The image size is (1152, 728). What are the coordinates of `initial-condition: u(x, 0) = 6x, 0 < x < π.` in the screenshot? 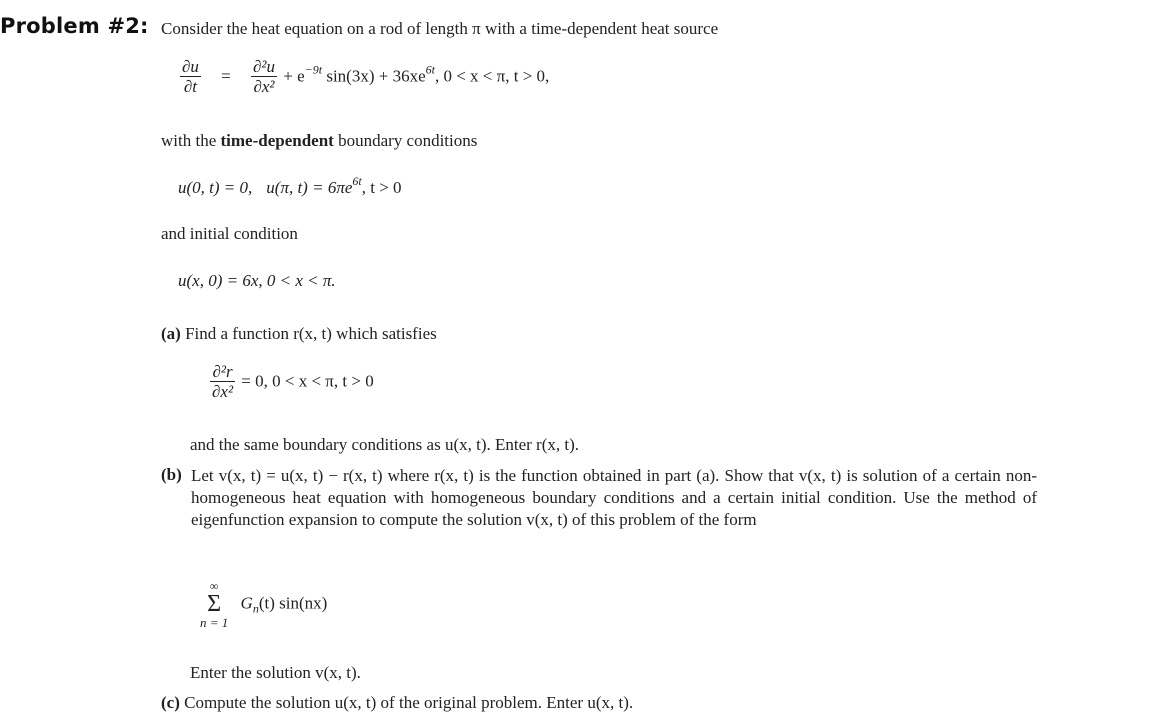 It's located at (257, 281).